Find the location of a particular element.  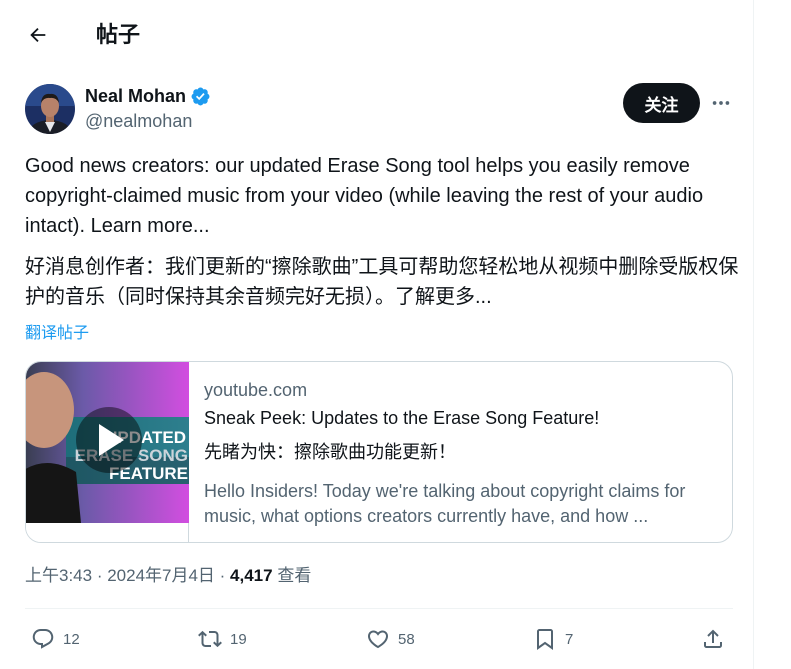

card-thumbnail: UPDATED ERASE SONG FEATURE is located at coordinates (107, 452).